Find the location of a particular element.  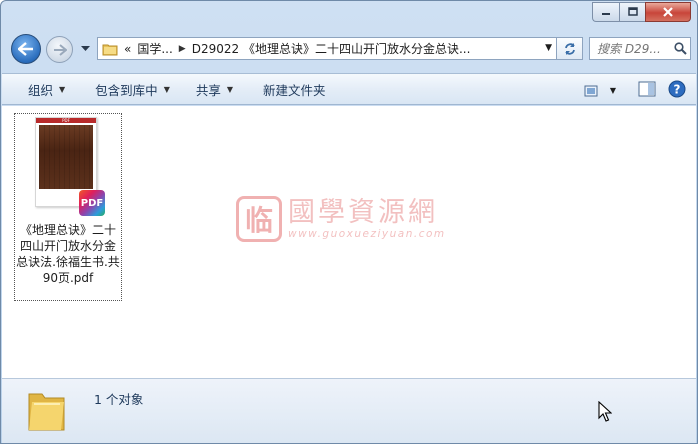

refresh-button is located at coordinates (570, 48).